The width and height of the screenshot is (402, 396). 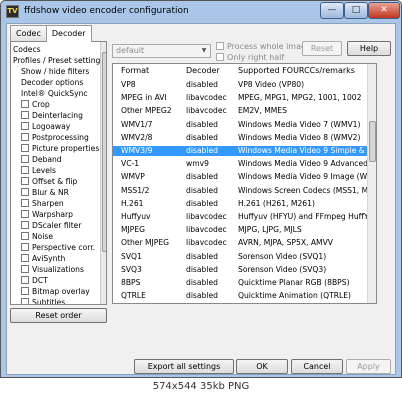 What do you see at coordinates (206, 216) in the screenshot?
I see `table-cell: libavcodec` at bounding box center [206, 216].